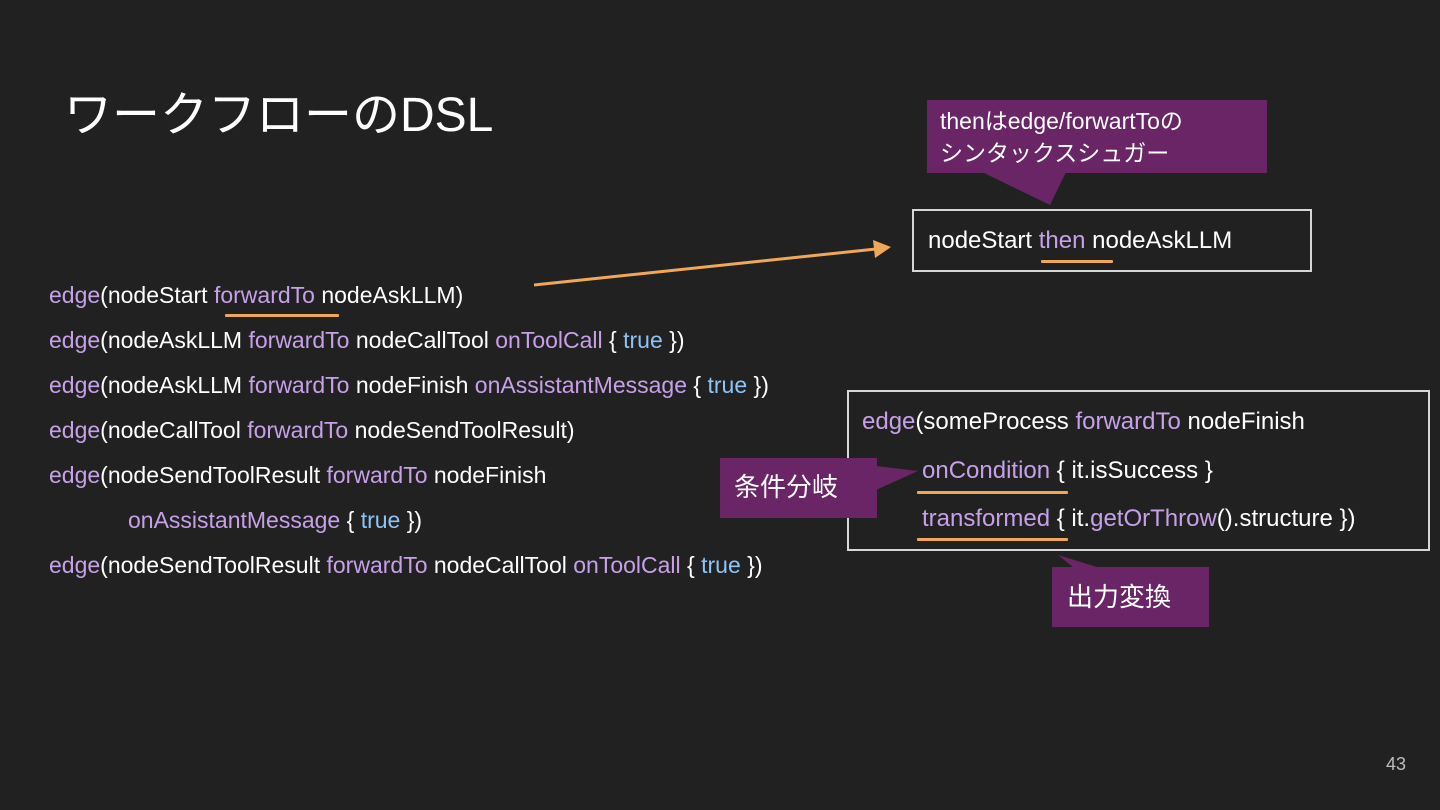 The height and width of the screenshot is (810, 1440). What do you see at coordinates (992, 539) in the screenshot?
I see `transformed-underline` at bounding box center [992, 539].